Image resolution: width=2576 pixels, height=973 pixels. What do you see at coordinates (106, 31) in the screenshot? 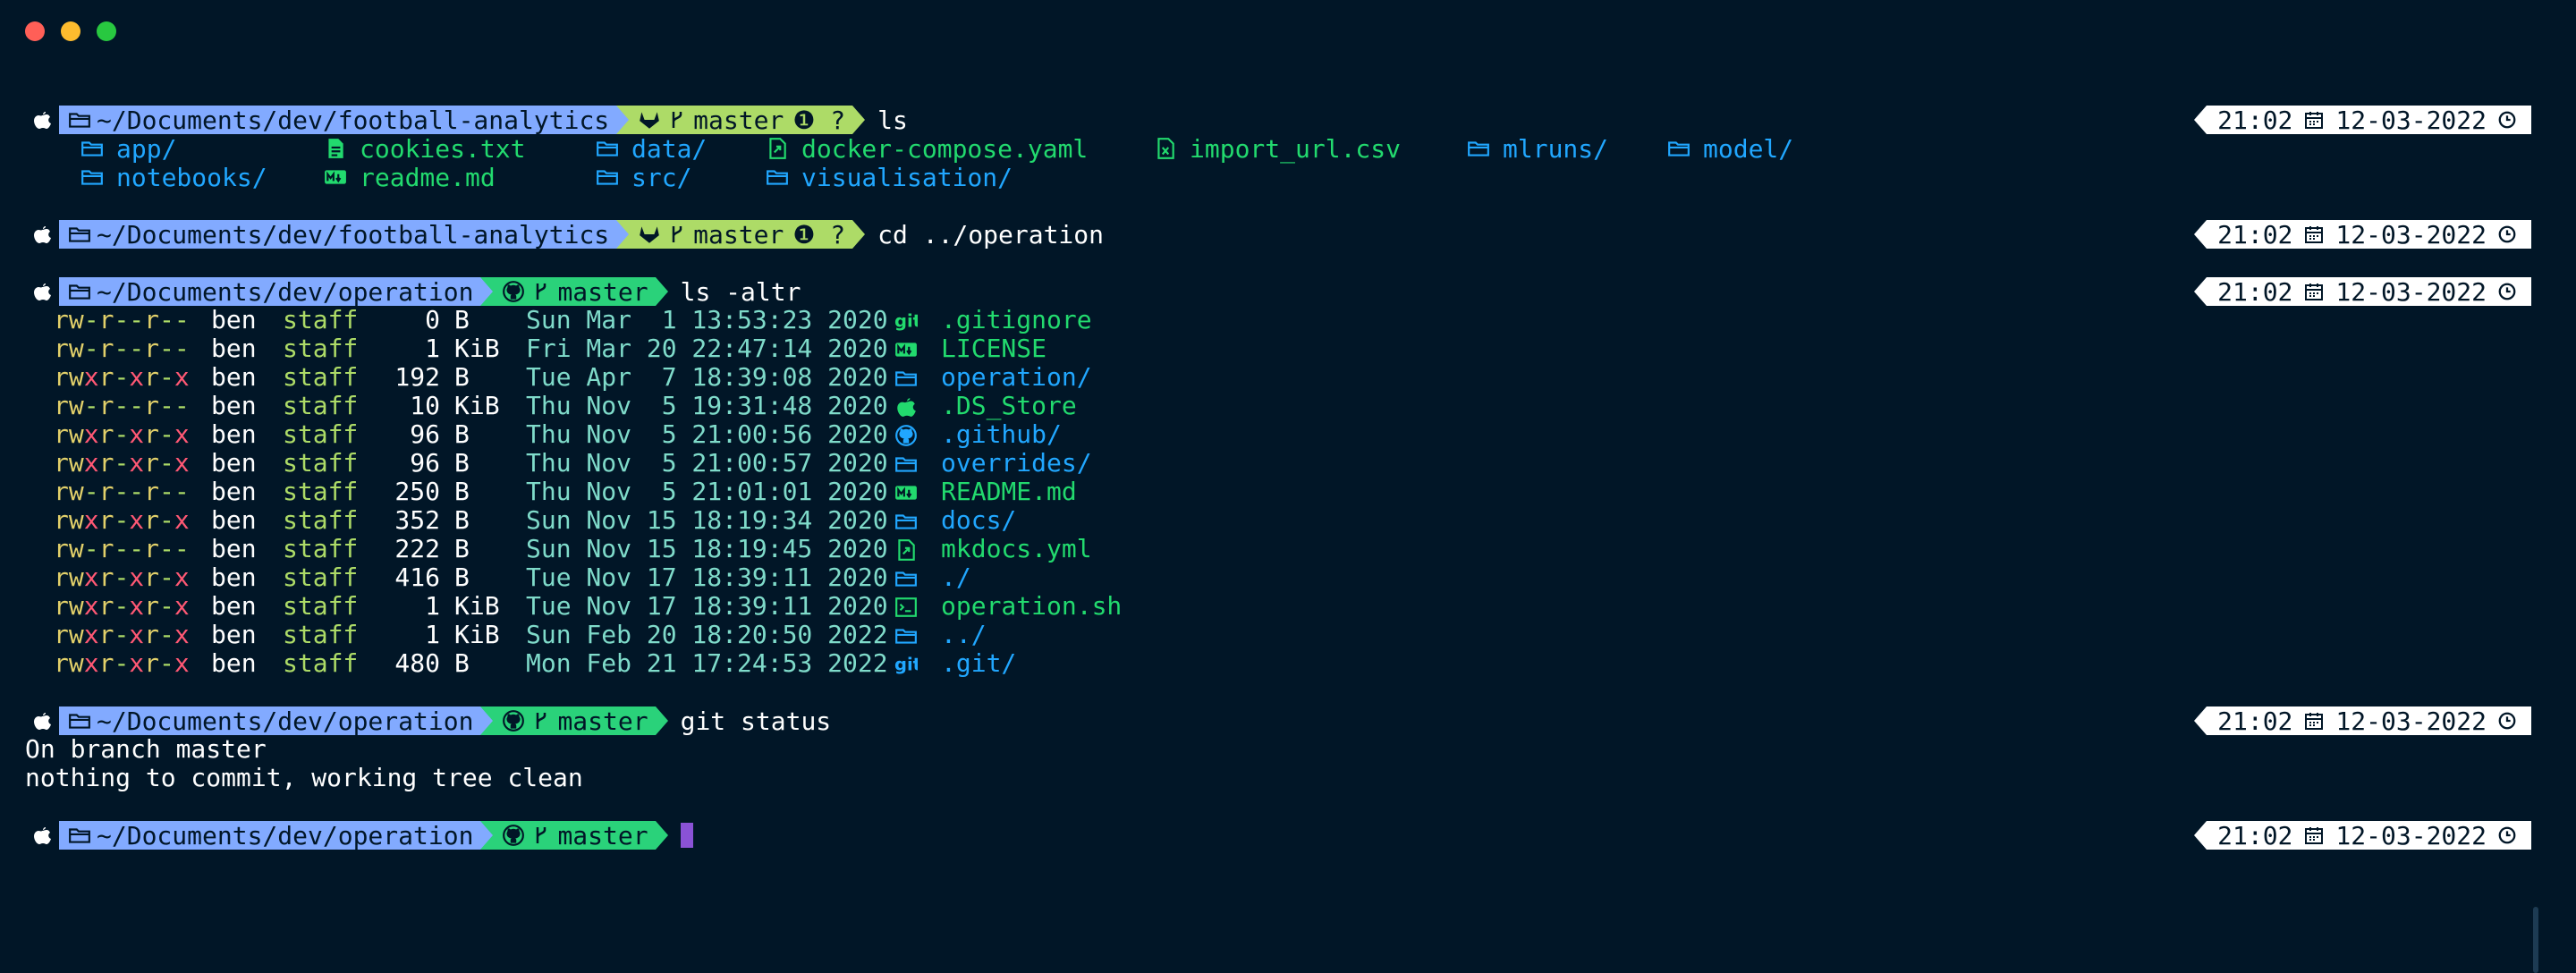
I see `zoom-window-button` at bounding box center [106, 31].